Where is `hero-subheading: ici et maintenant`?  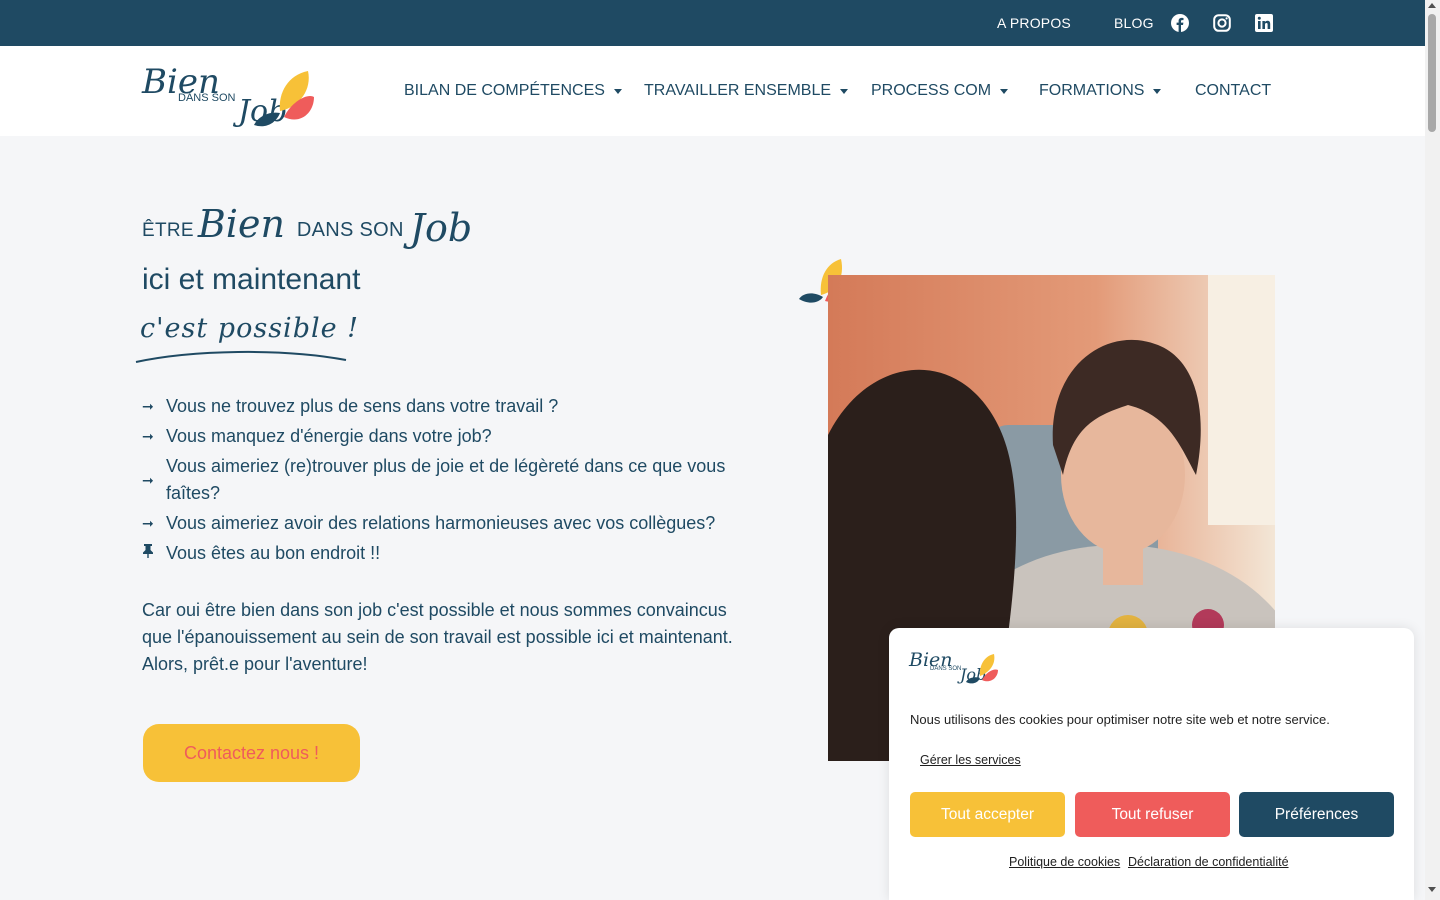
hero-subheading: ici et maintenant is located at coordinates (251, 279).